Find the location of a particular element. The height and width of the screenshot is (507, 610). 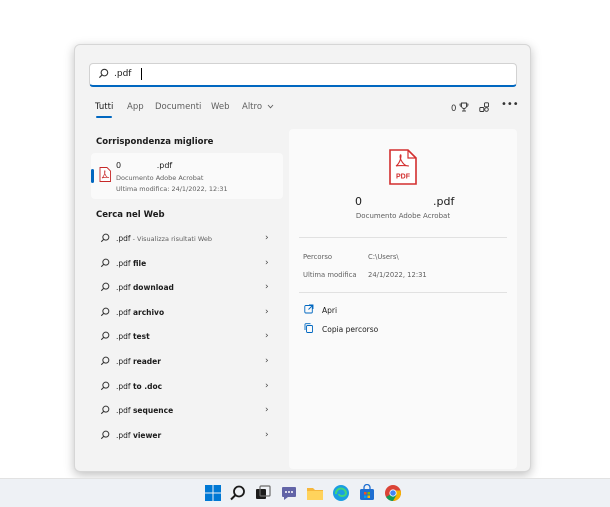

search-box: .pdf is located at coordinates (303, 75).